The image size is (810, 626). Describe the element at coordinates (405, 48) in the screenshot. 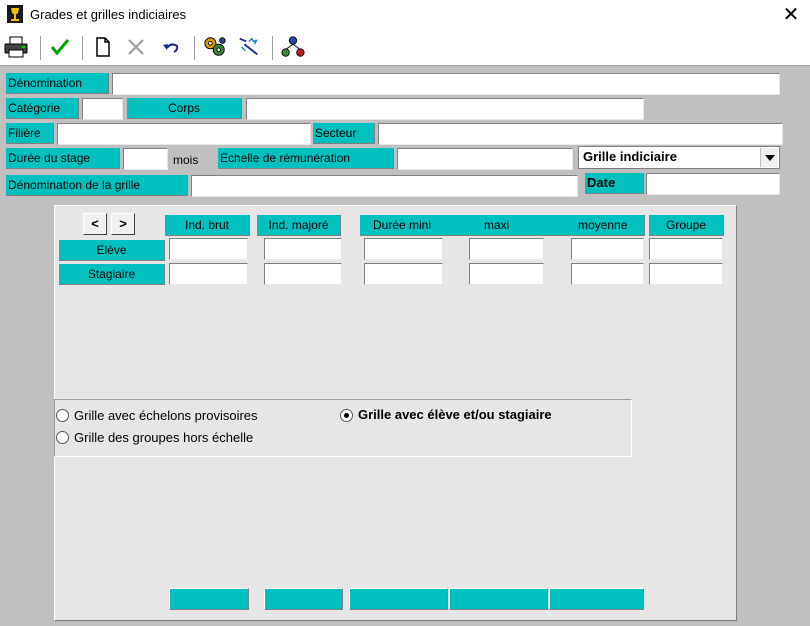

I see `toolbar` at that location.